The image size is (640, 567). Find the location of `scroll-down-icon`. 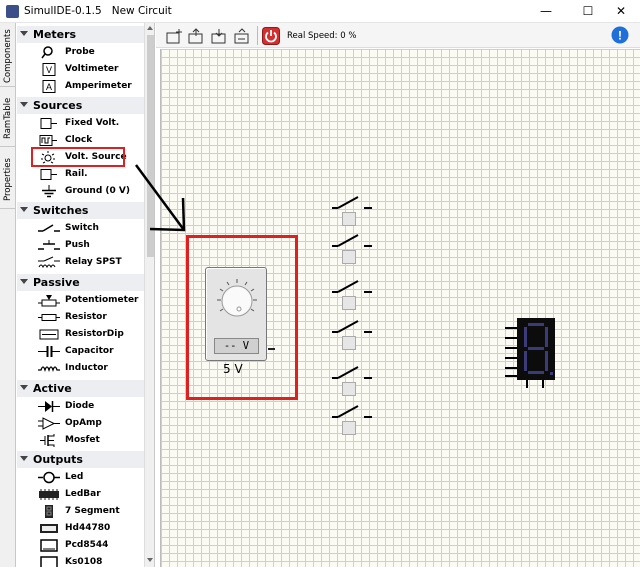

scroll-down-icon is located at coordinates (150, 560).